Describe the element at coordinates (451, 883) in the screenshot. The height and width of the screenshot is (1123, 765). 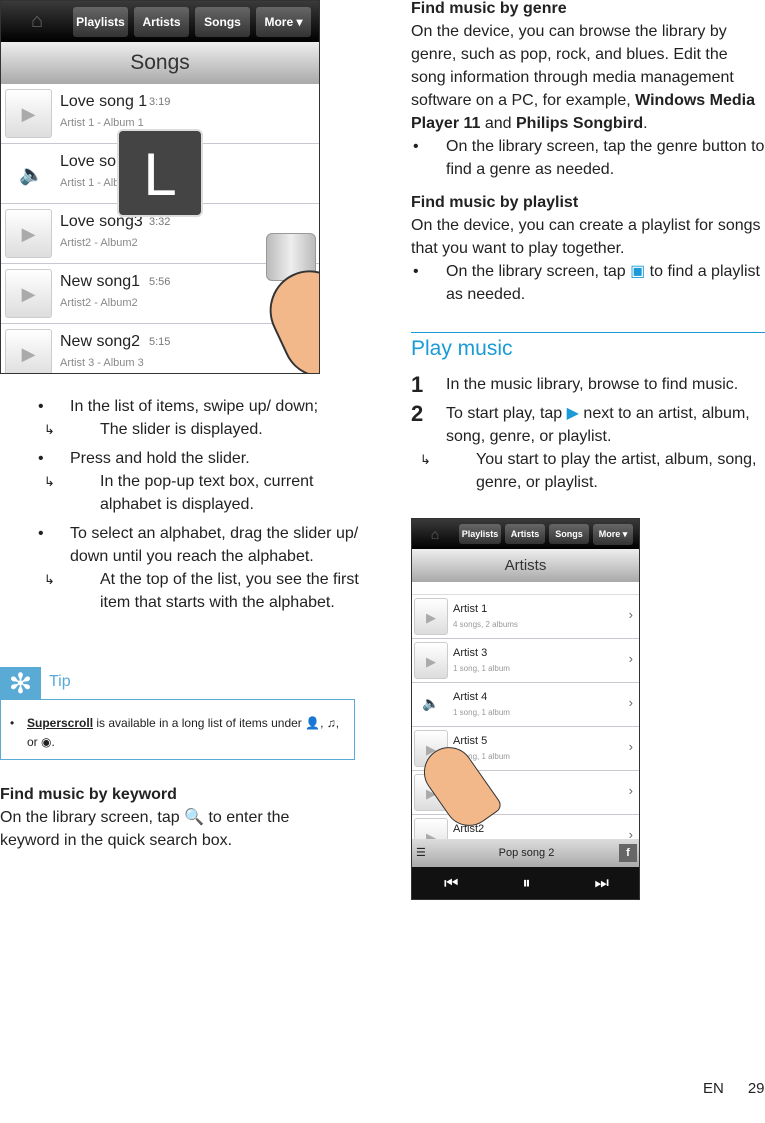
I see `previous-icon: ⏮` at that location.